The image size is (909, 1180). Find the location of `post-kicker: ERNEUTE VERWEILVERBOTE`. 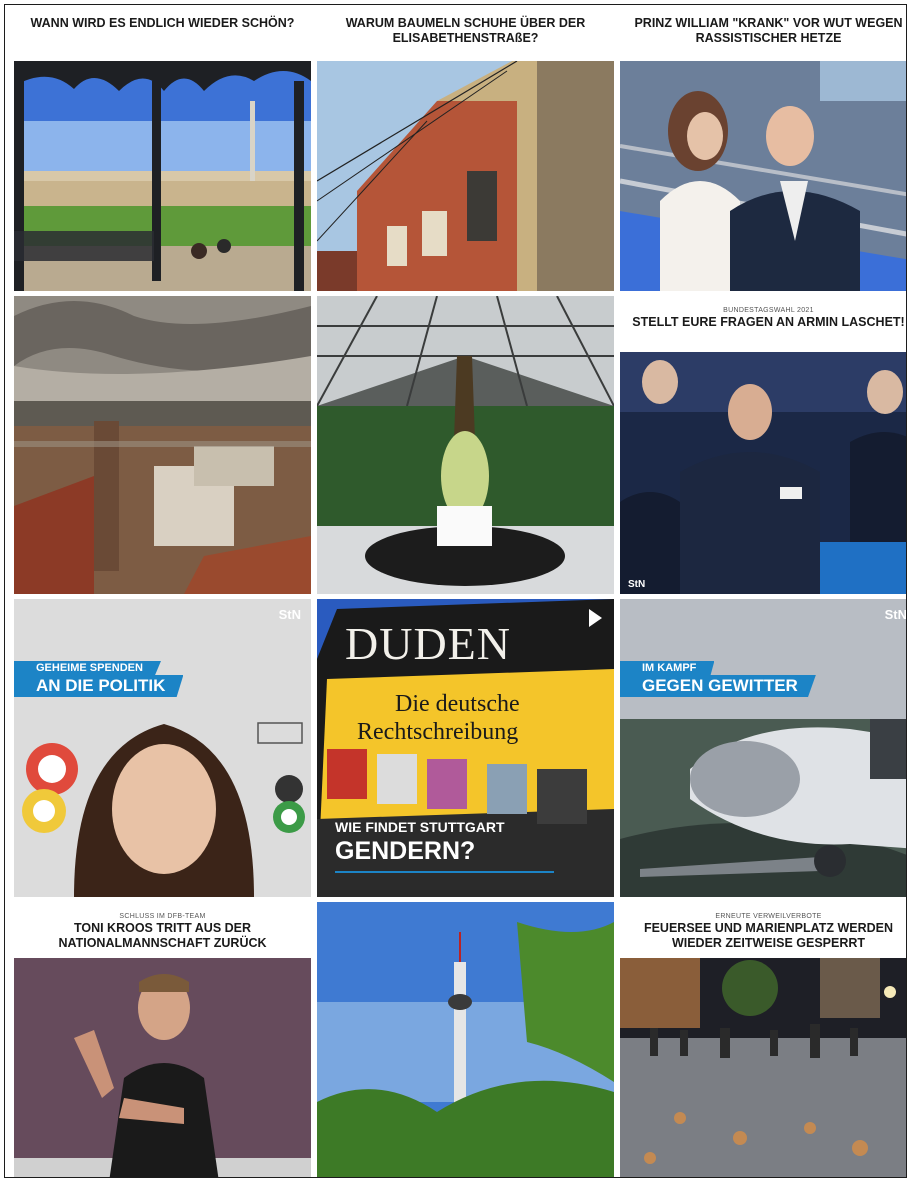

post-kicker: ERNEUTE VERWEILVERBOTE is located at coordinates (768, 916).